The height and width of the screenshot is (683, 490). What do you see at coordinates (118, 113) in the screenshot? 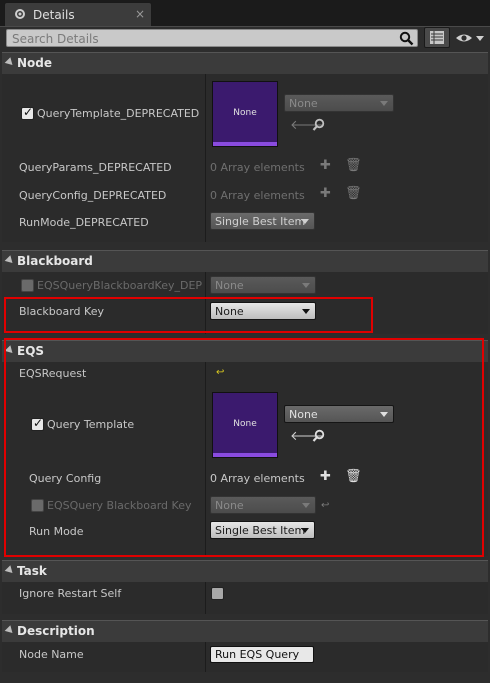
I see `query-template-deprecated-label: QueryTemplate_DEPRECATED` at bounding box center [118, 113].